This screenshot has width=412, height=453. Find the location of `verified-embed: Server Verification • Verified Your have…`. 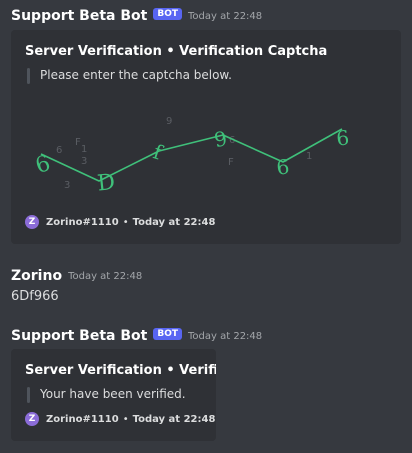

verified-embed: Server Verification • Verified Your have… is located at coordinates (113, 395).